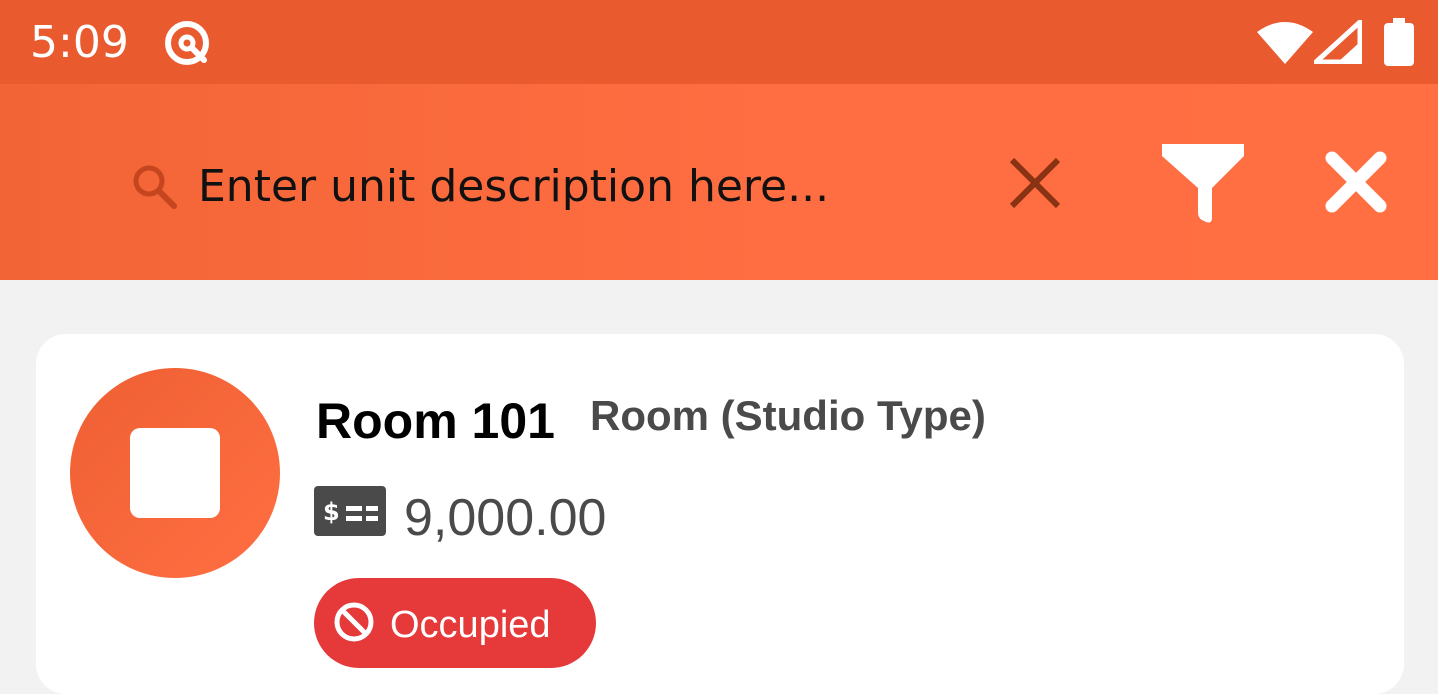 The width and height of the screenshot is (1438, 694). Describe the element at coordinates (1035, 183) in the screenshot. I see `clear-icon` at that location.